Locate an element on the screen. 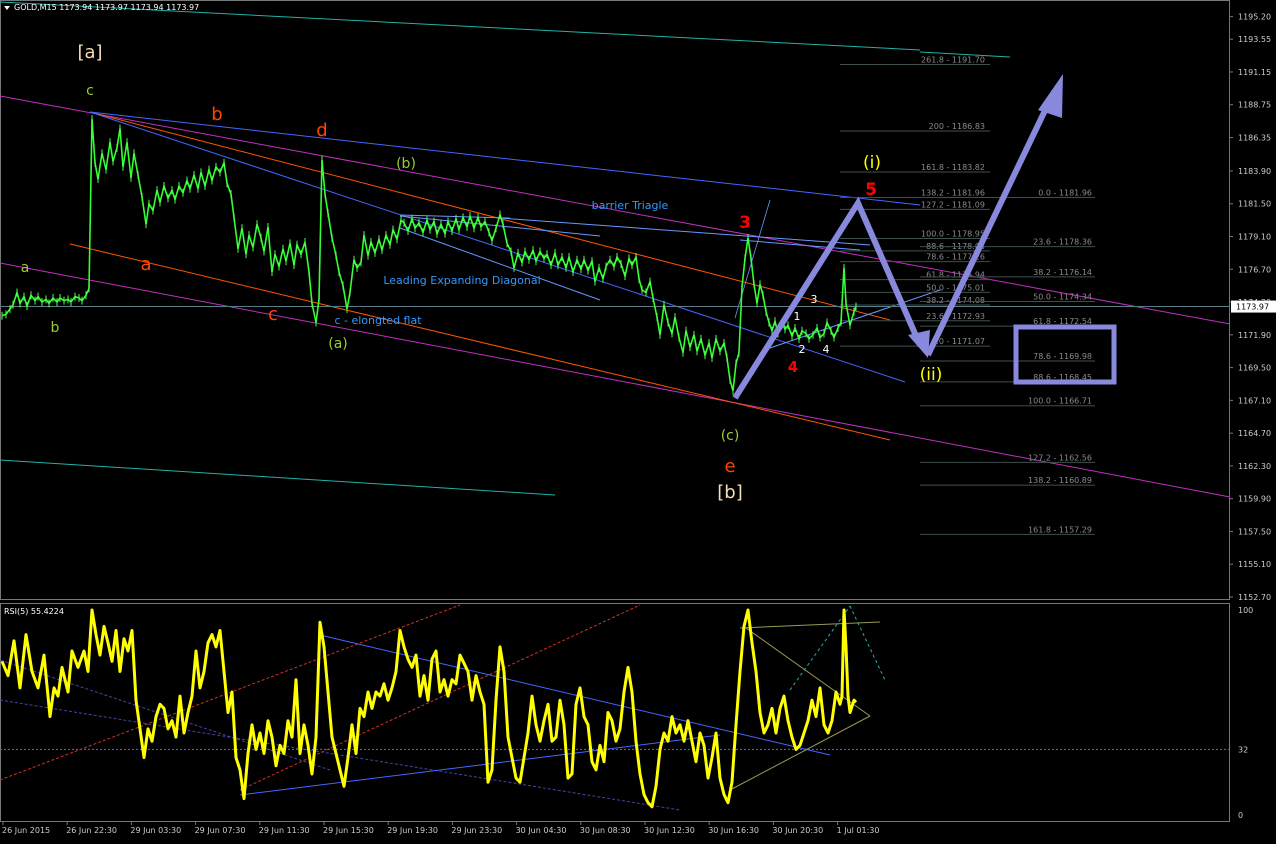 The image size is (1276, 844). fib-level-label: 23.6 - 1178.36 is located at coordinates (1062, 242).